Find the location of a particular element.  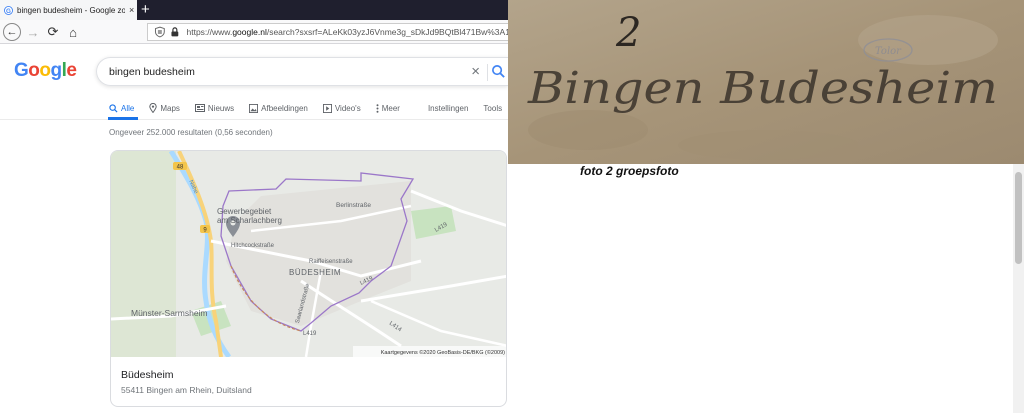

tab-afbeeldingen: Afbeeldingen is located at coordinates (278, 108).